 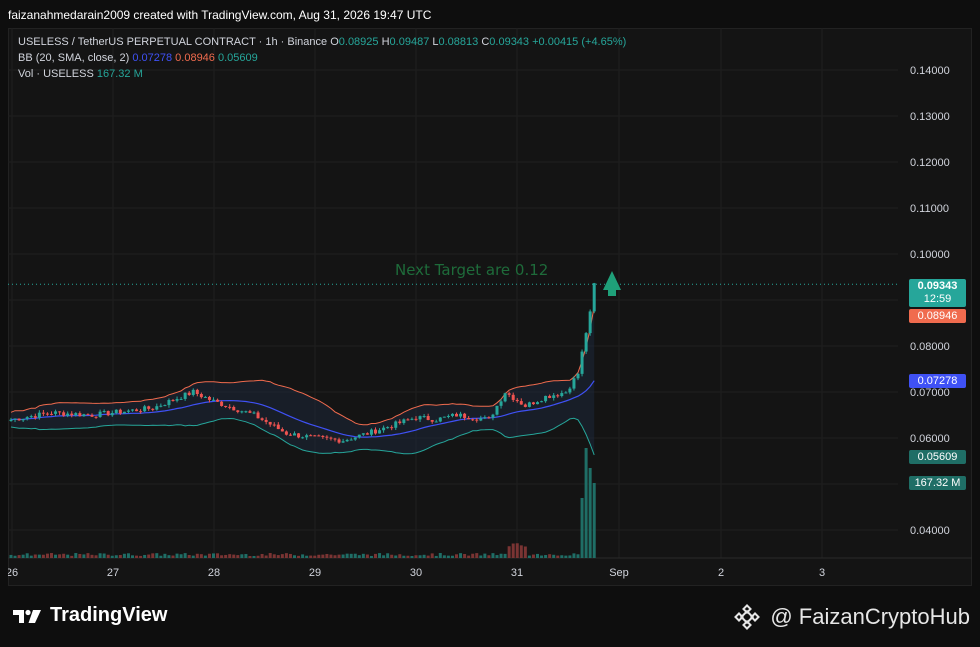 I want to click on time-tick-label: 26, so click(x=13, y=573).